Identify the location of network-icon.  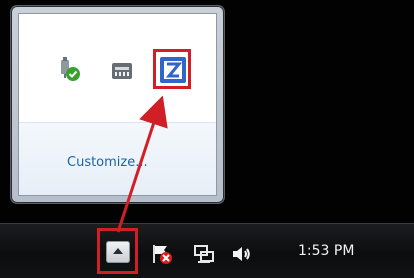
(204, 254).